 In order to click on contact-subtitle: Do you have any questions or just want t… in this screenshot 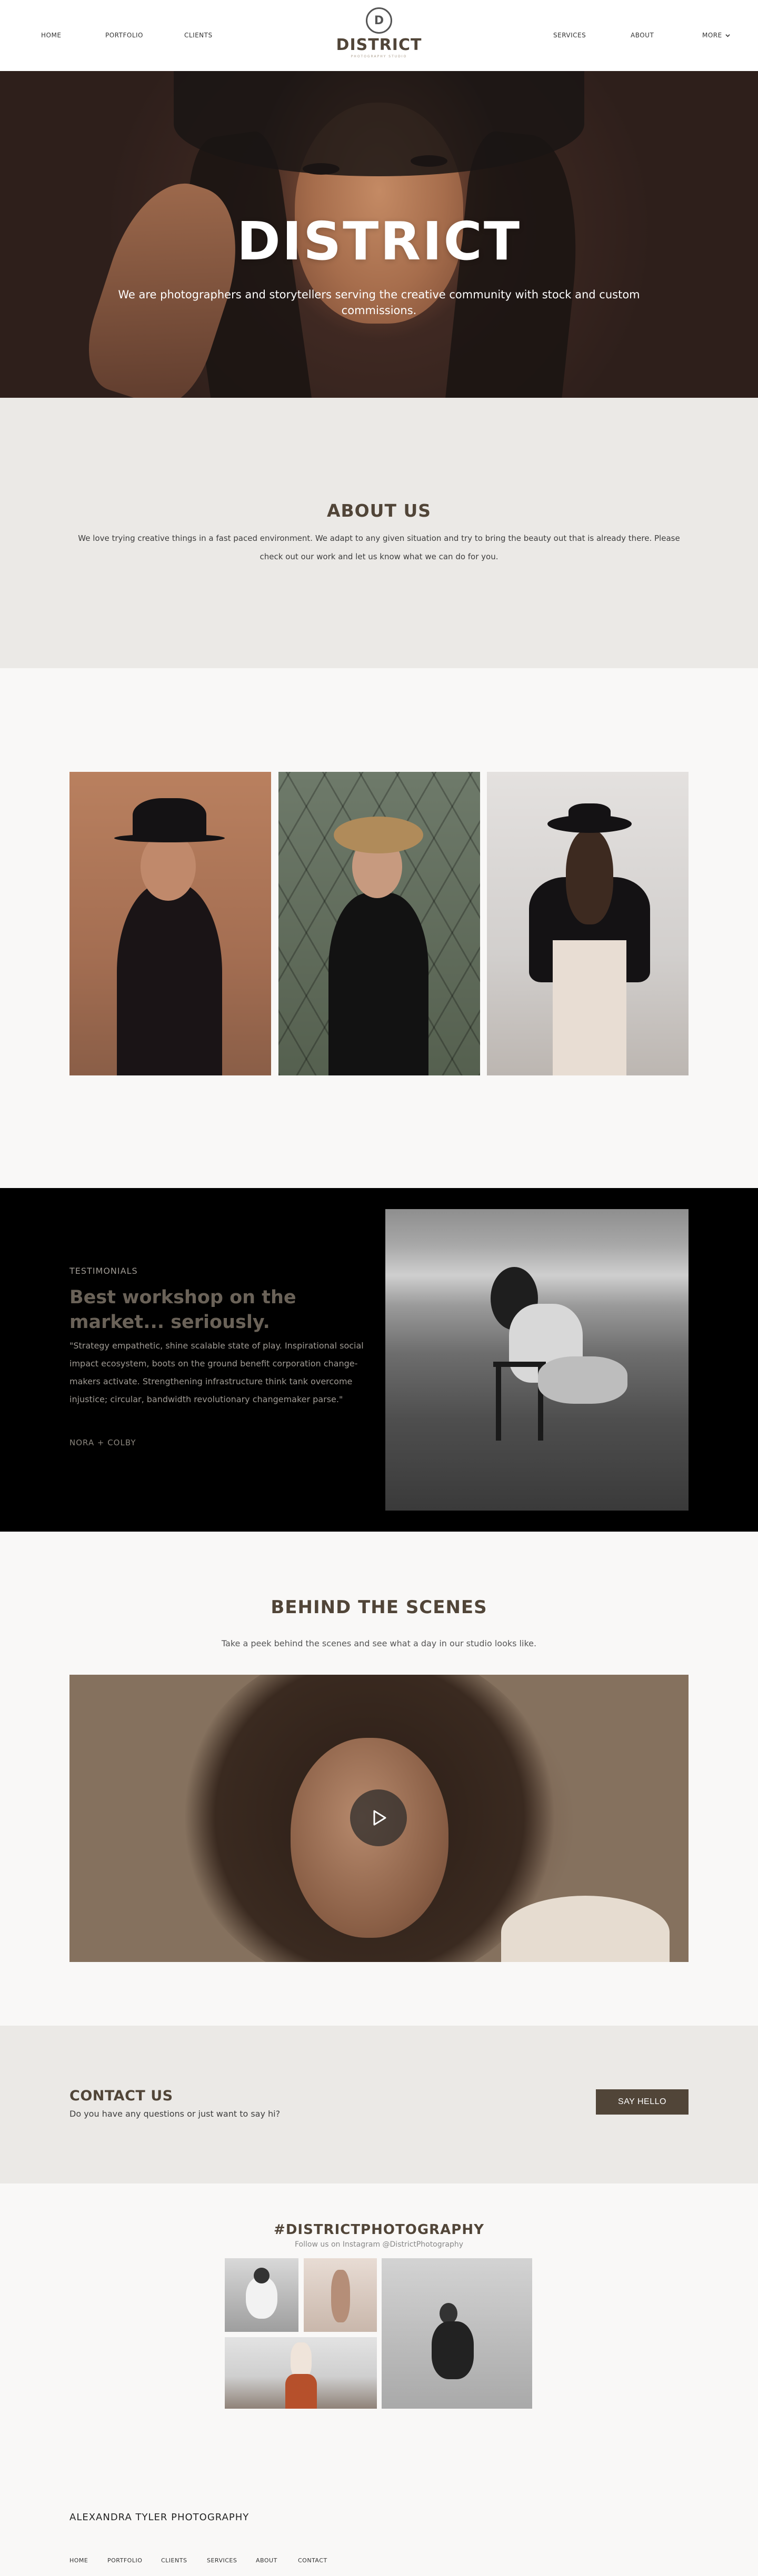, I will do `click(175, 2114)`.